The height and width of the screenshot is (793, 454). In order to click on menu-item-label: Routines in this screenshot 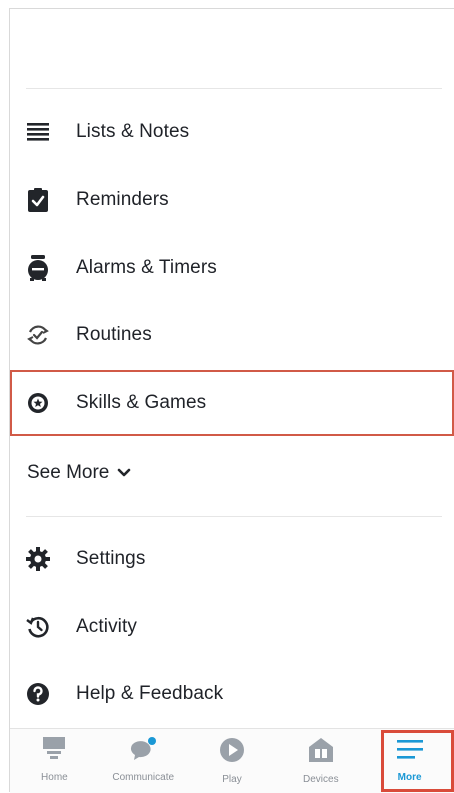, I will do `click(114, 334)`.